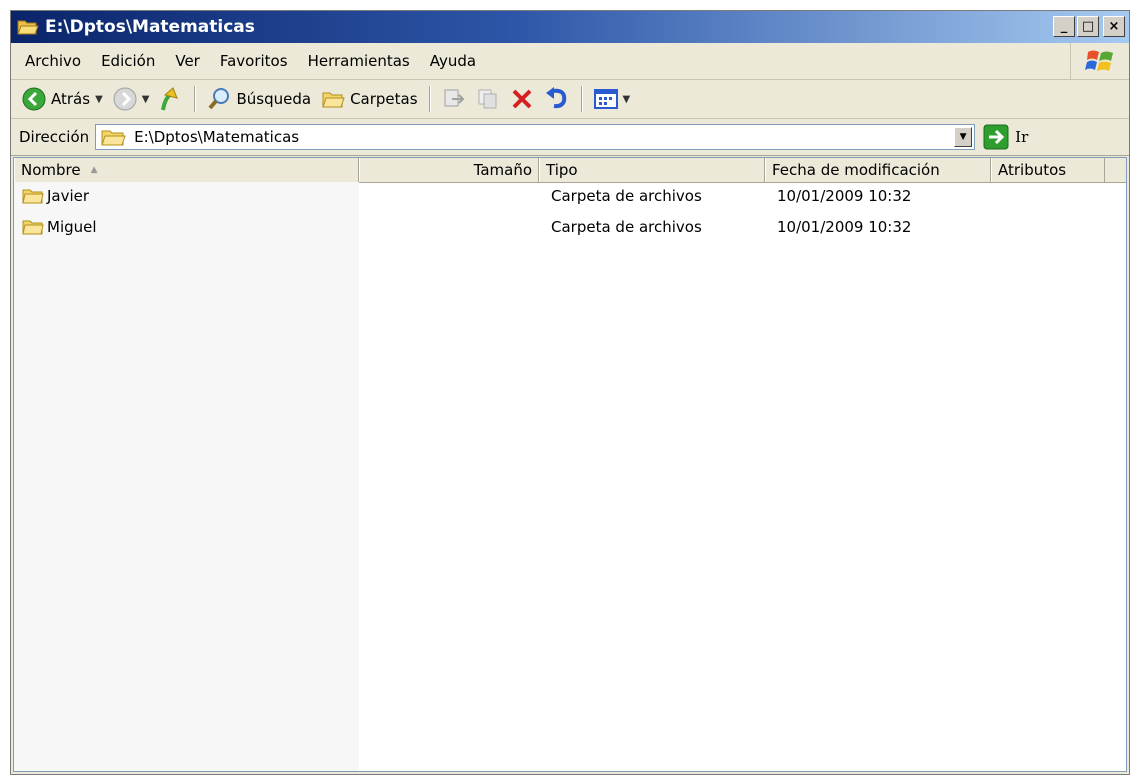 The width and height of the screenshot is (1133, 777). I want to click on close-button: ×, so click(1114, 26).